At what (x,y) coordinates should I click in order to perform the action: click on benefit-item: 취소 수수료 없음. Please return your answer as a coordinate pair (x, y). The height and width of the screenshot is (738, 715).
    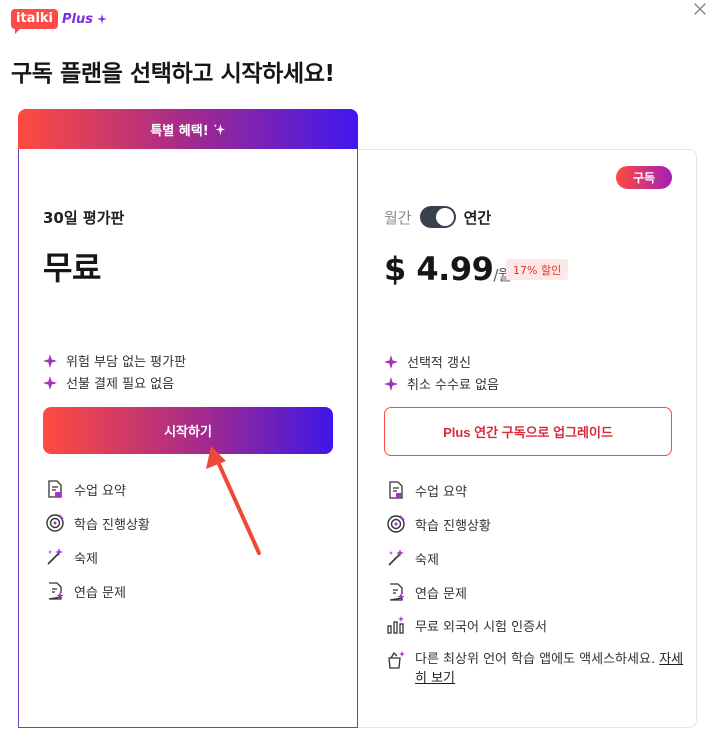
    Looking at the image, I should click on (441, 383).